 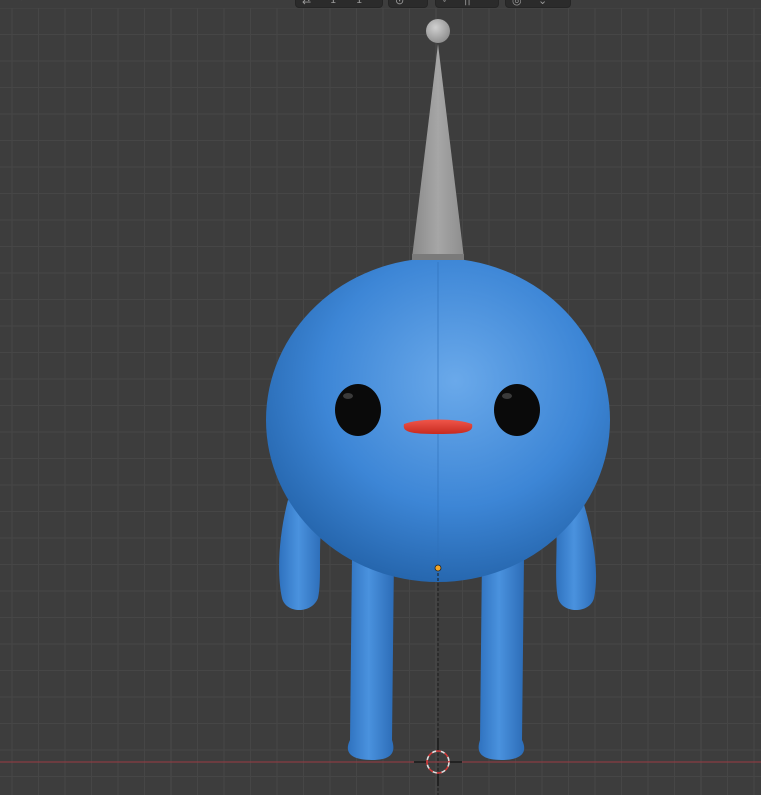 I want to click on viewport-header: ‹ ⇄ 1 1 ⊙ ⌖ || ◎ ⌄, so click(x=380, y=4).